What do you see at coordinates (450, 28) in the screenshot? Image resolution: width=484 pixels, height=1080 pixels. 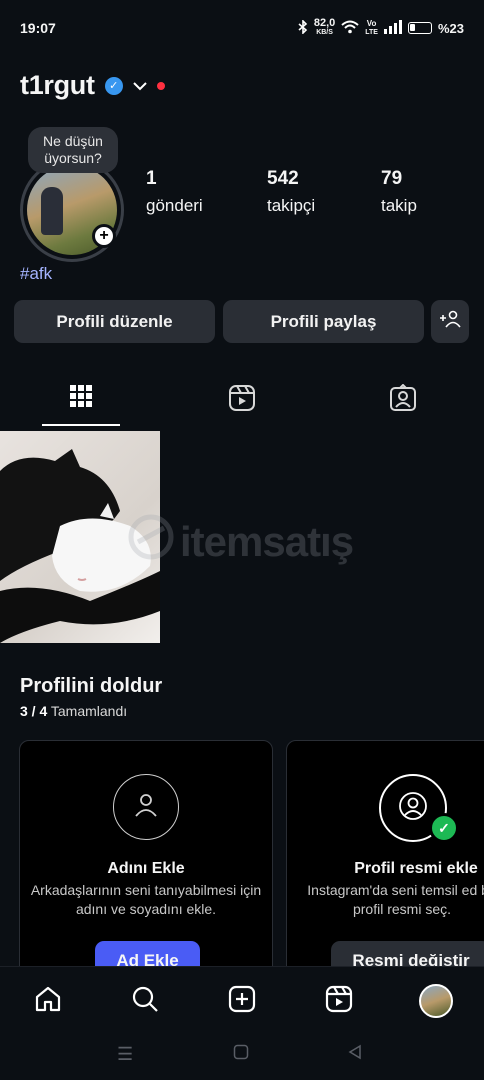 I see `battery-percent: %23` at bounding box center [450, 28].